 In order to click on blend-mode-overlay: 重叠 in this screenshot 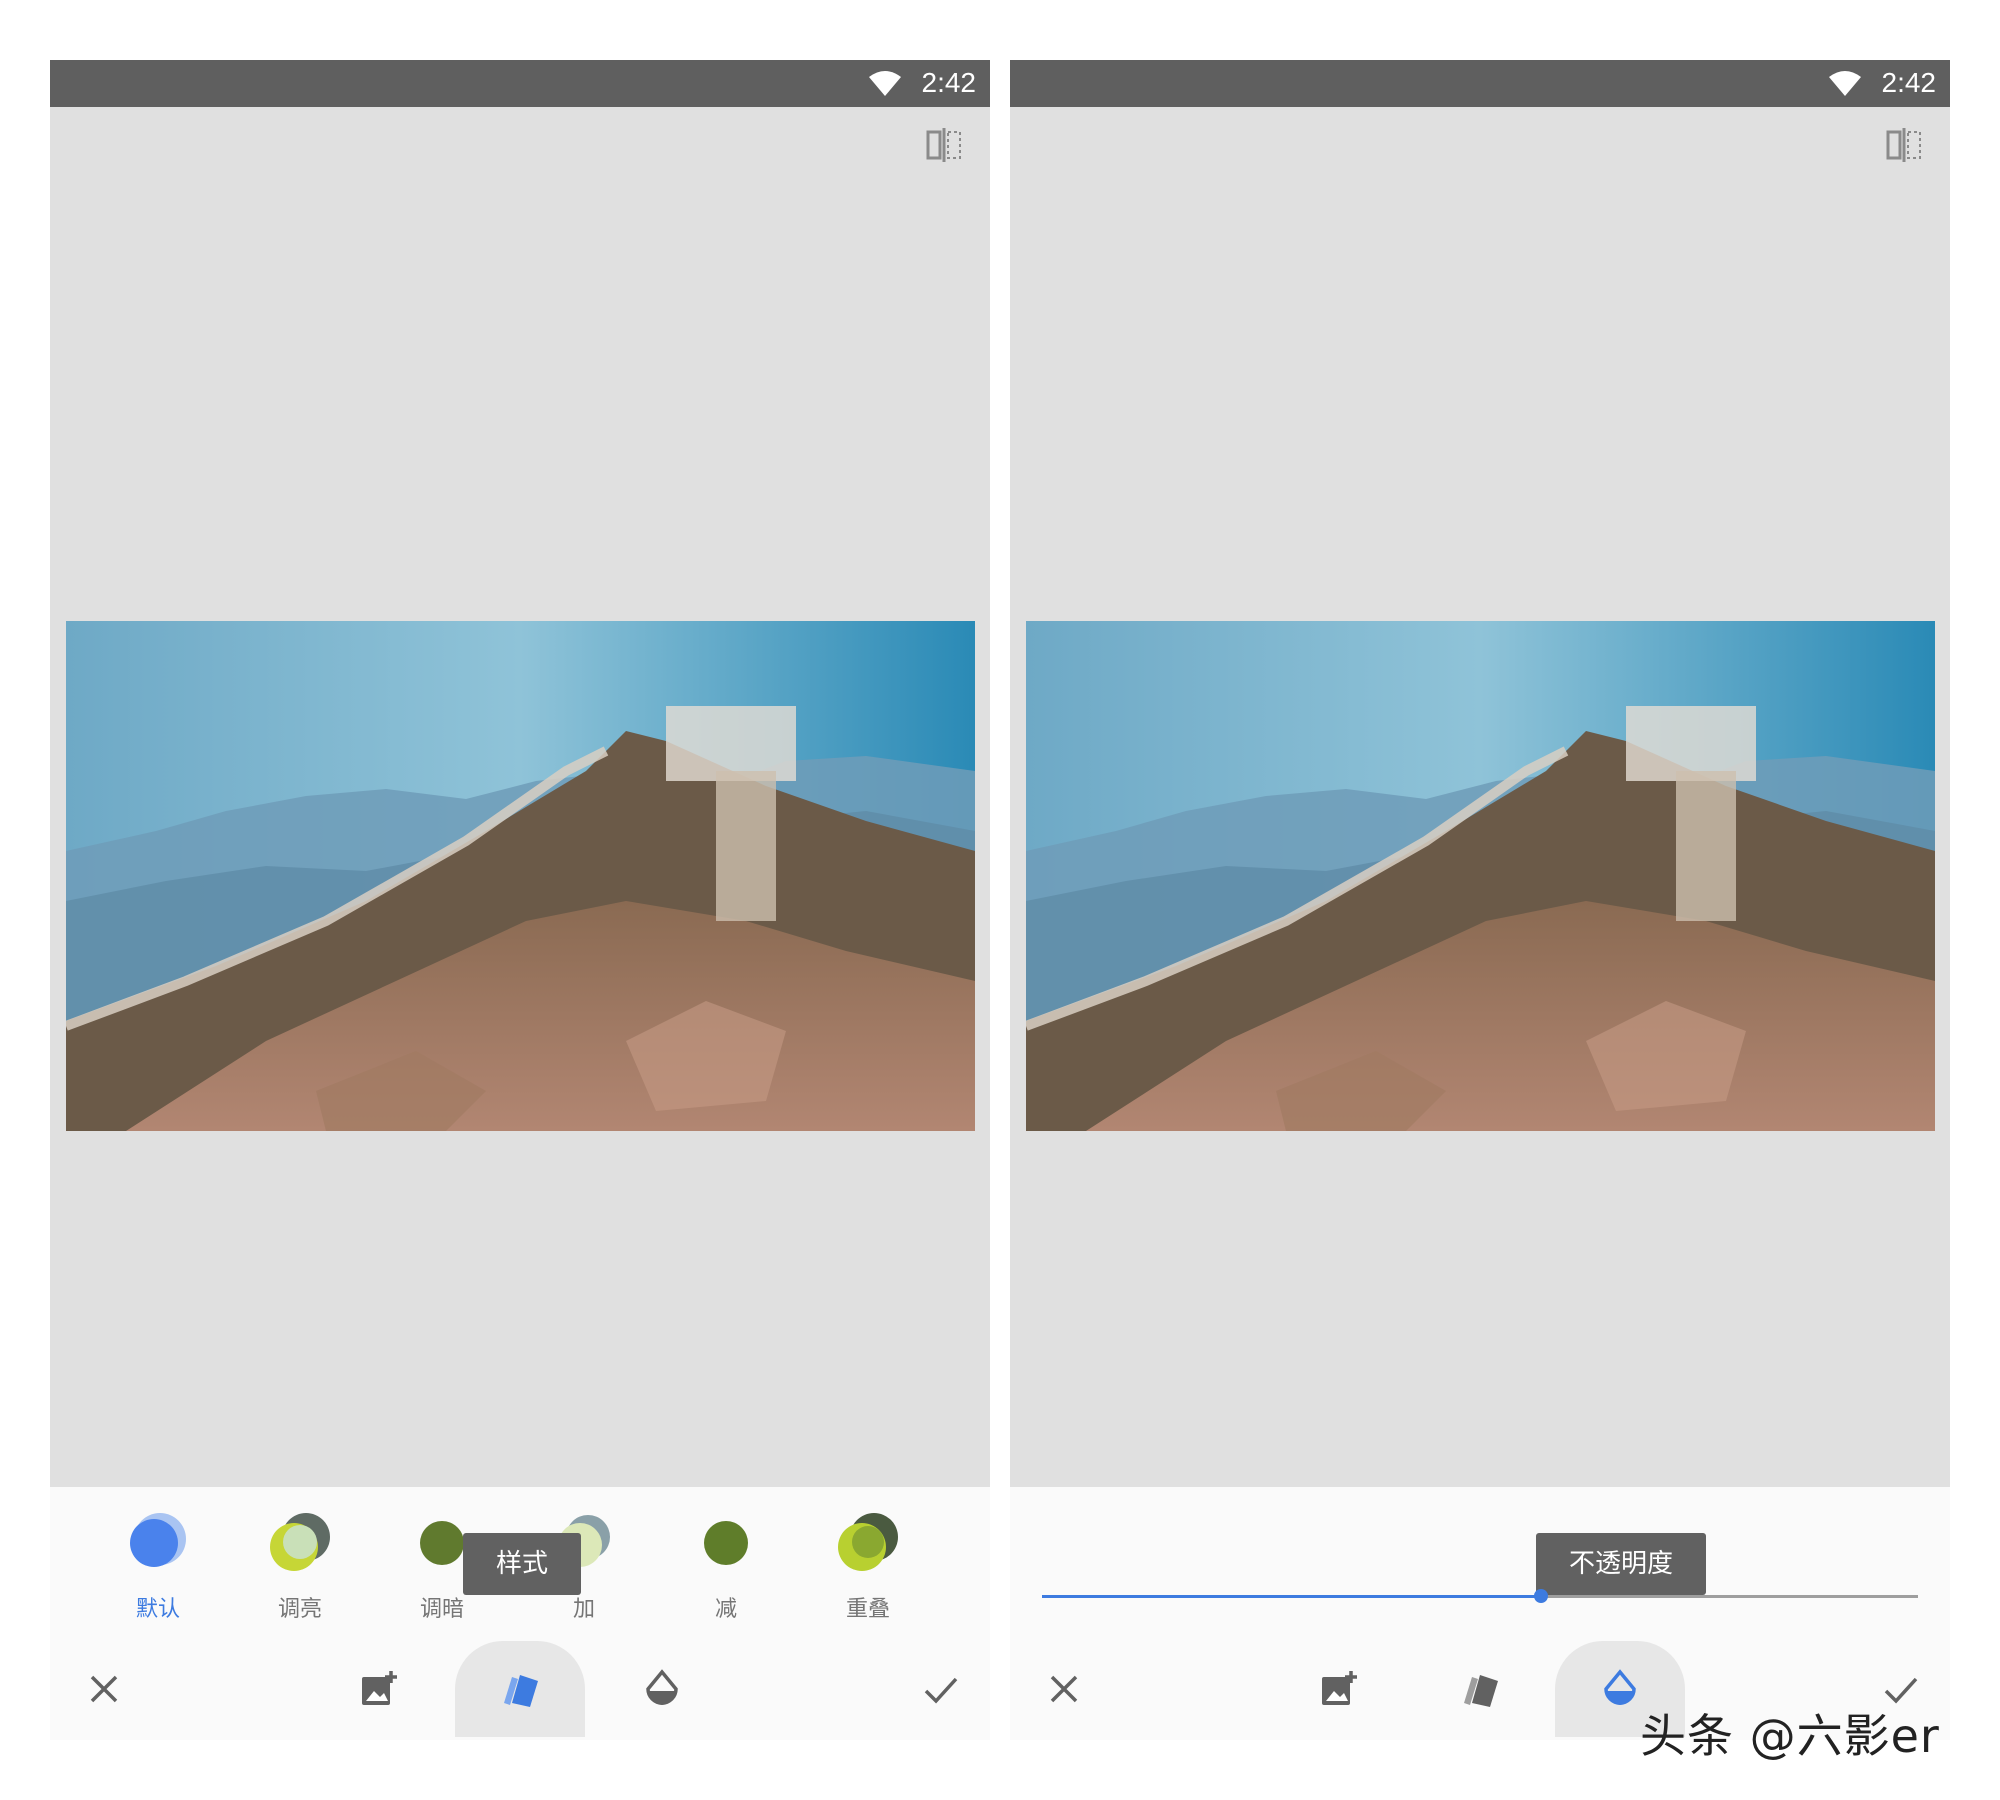, I will do `click(866, 1571)`.